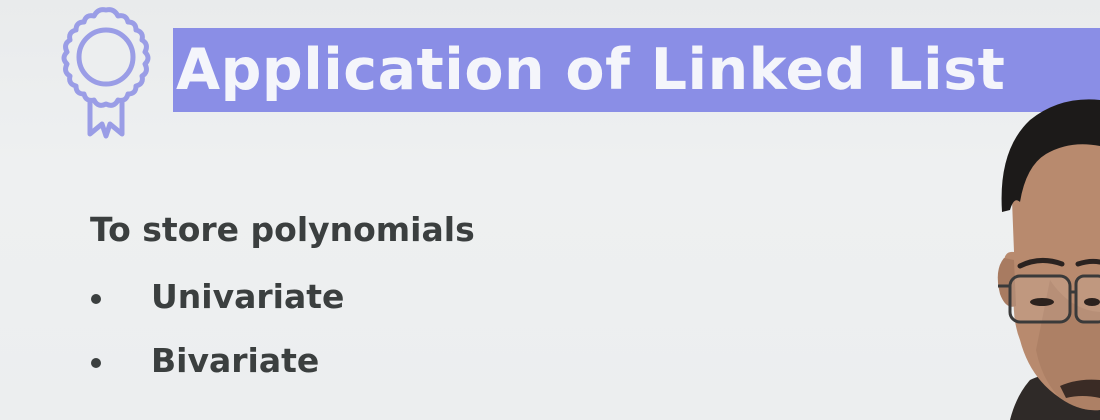  I want to click on bullet-label: Bivariate, so click(235, 360).